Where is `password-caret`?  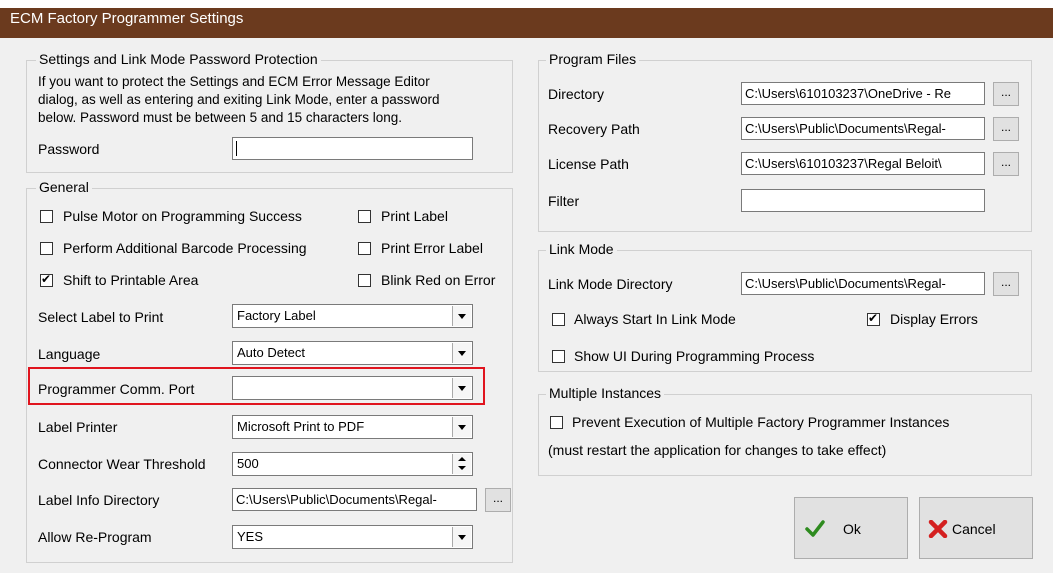 password-caret is located at coordinates (236, 148).